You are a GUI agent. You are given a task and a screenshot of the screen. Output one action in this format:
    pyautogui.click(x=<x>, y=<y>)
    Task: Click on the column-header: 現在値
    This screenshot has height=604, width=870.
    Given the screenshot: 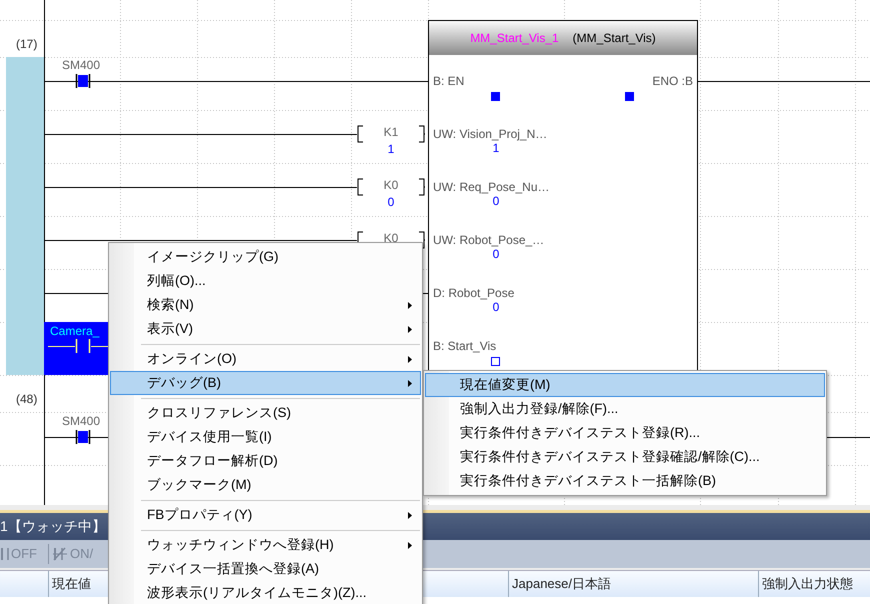 What is the action you would take?
    pyautogui.click(x=71, y=584)
    